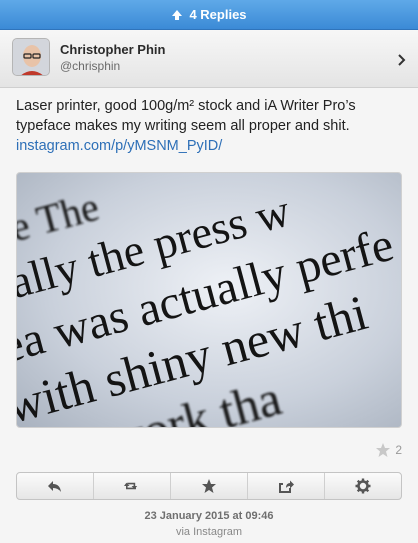  What do you see at coordinates (112, 49) in the screenshot?
I see `author-name: Christopher Phin` at bounding box center [112, 49].